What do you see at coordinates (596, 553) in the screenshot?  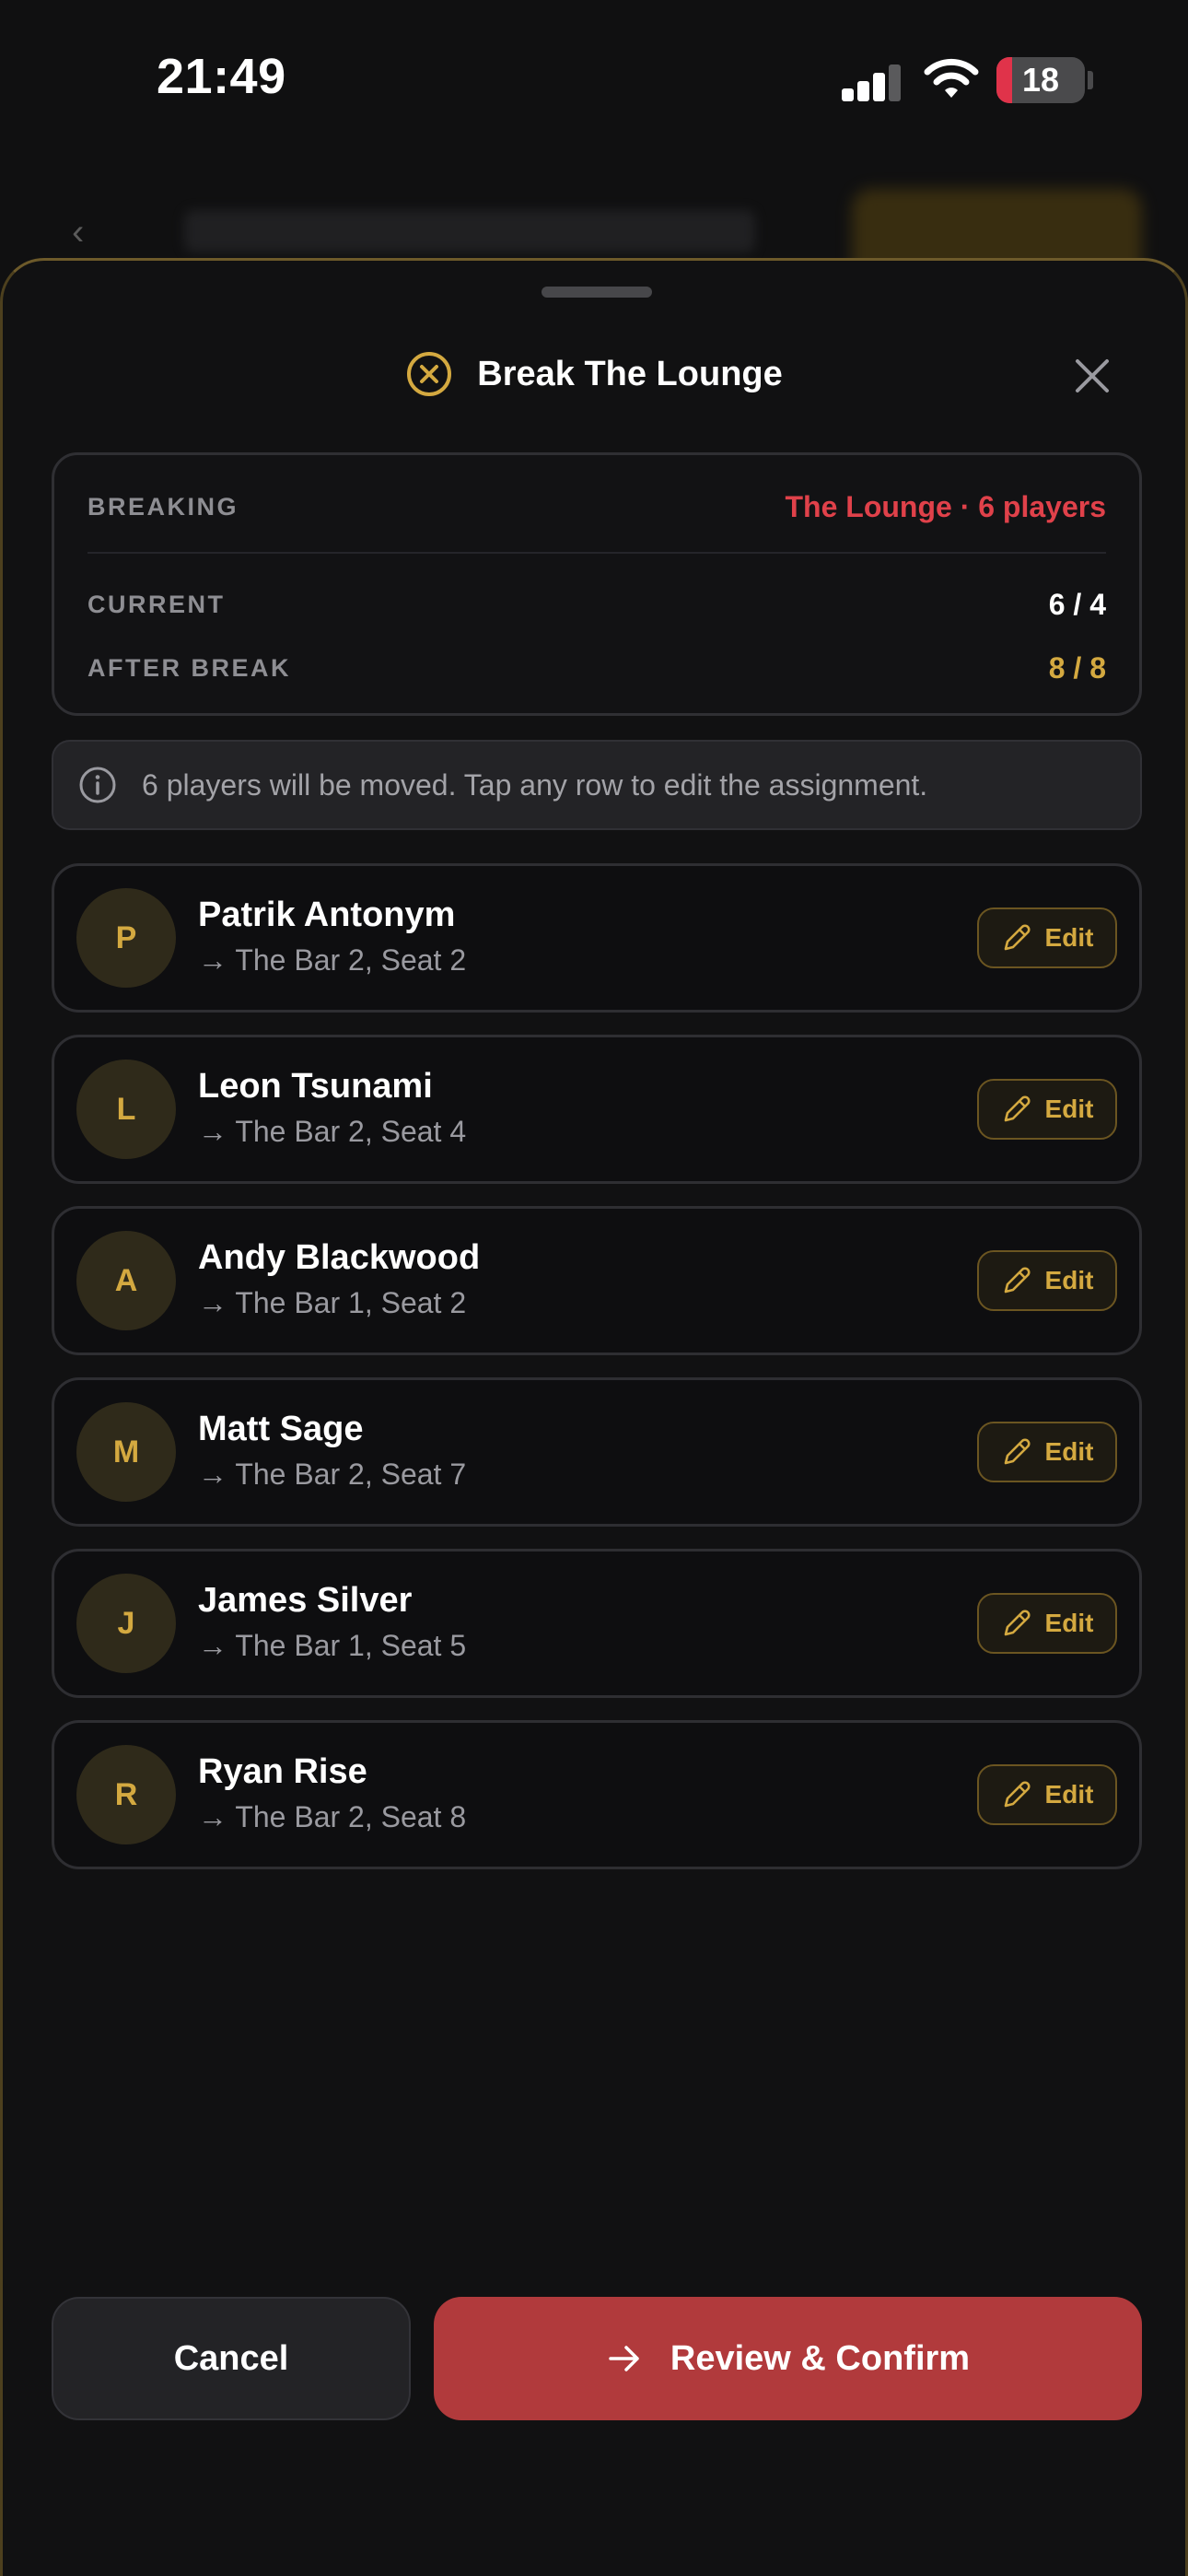 I see `summary-divider` at bounding box center [596, 553].